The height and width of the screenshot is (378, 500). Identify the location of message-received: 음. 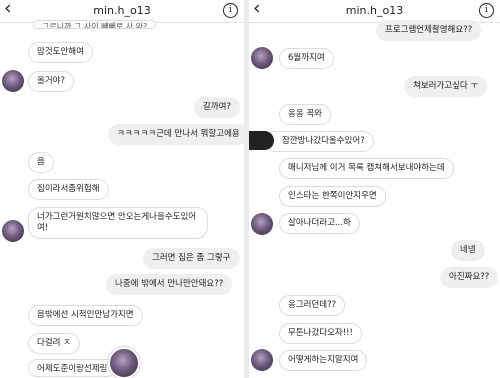
(41, 162).